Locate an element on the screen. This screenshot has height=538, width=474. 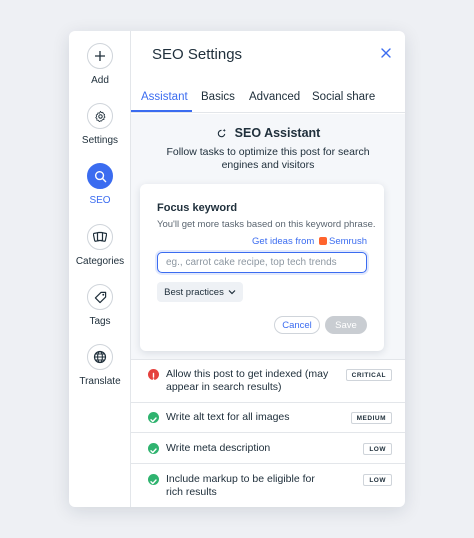
focus-keyword-input is located at coordinates (262, 262).